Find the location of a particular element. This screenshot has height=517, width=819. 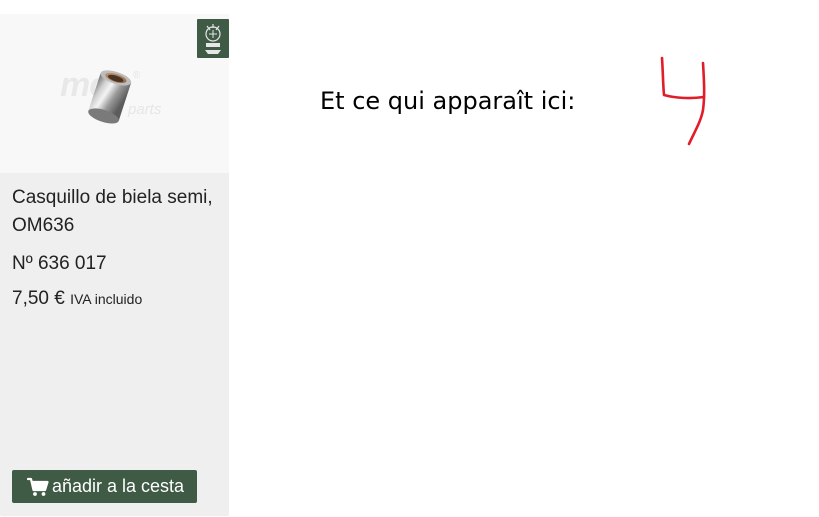

brand-emblem-icon is located at coordinates (213, 38).